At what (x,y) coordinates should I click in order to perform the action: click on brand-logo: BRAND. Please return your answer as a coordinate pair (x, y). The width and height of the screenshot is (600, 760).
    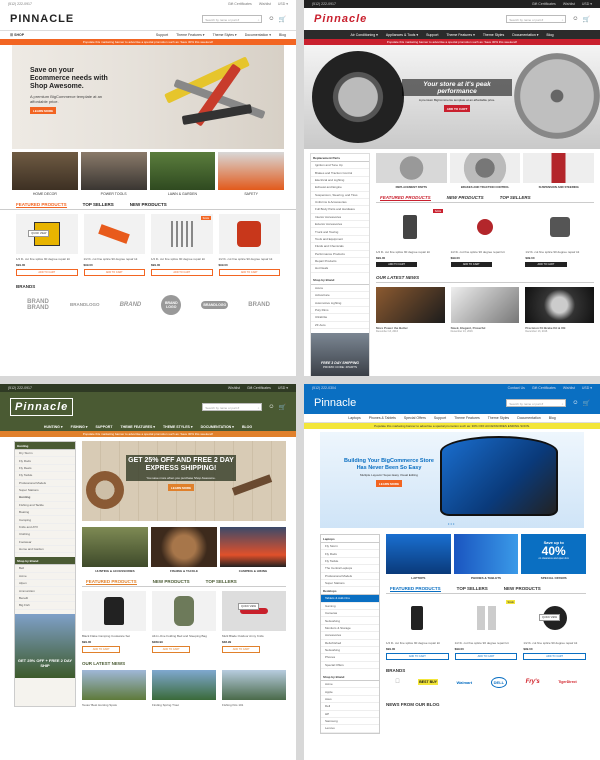
    Looking at the image, I should click on (259, 305).